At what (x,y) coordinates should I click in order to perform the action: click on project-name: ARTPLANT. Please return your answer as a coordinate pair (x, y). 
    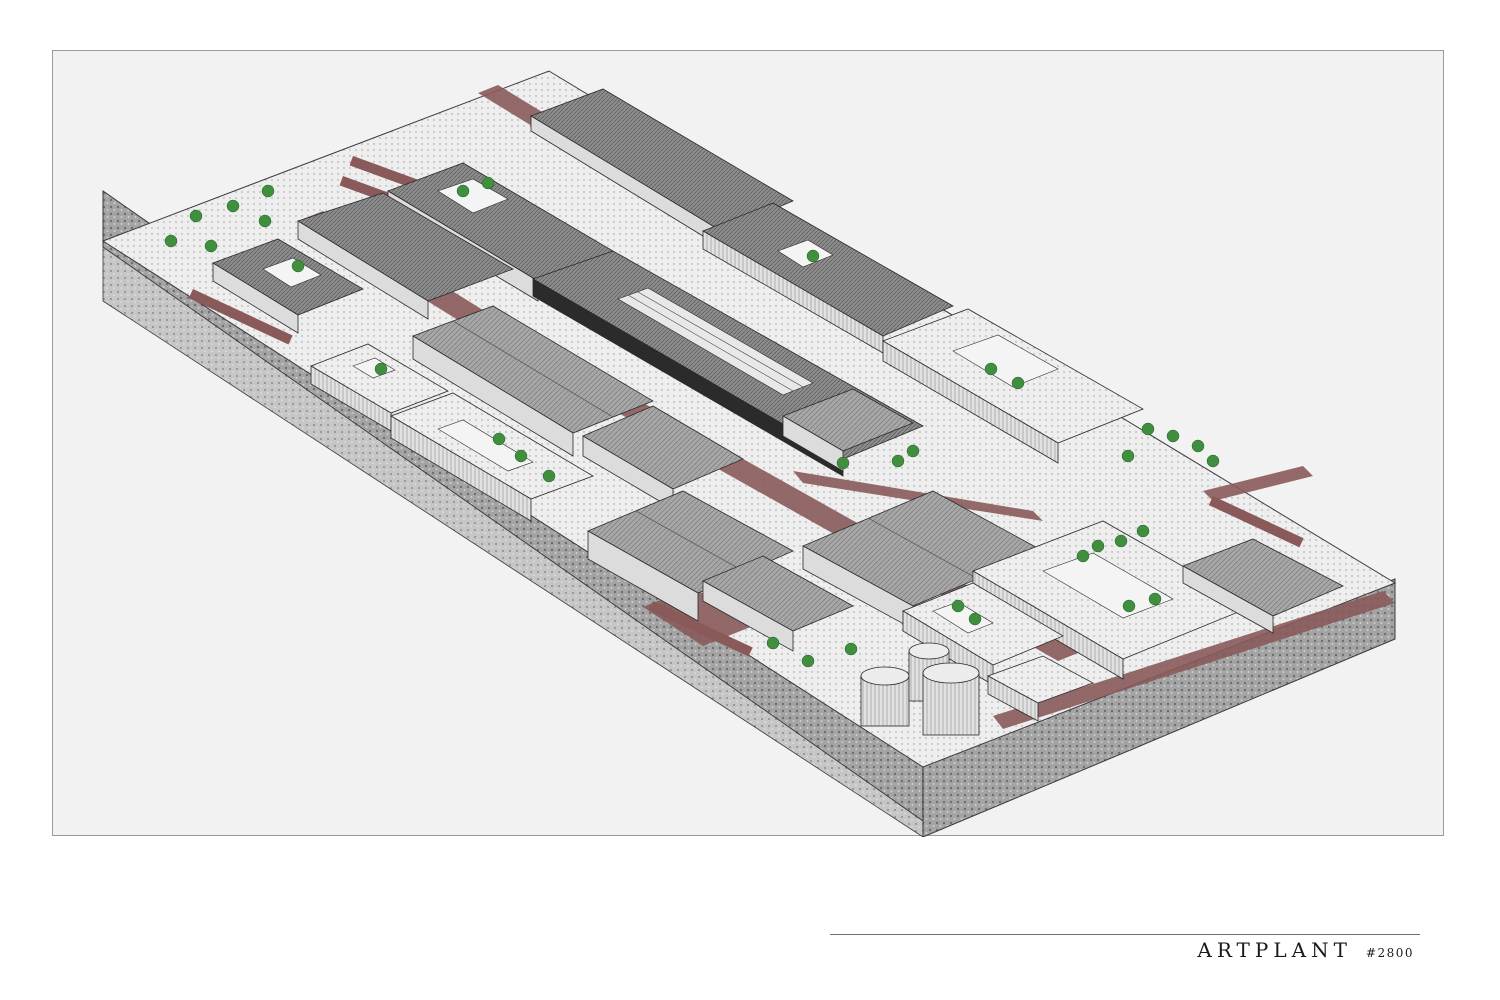
    Looking at the image, I should click on (1274, 950).